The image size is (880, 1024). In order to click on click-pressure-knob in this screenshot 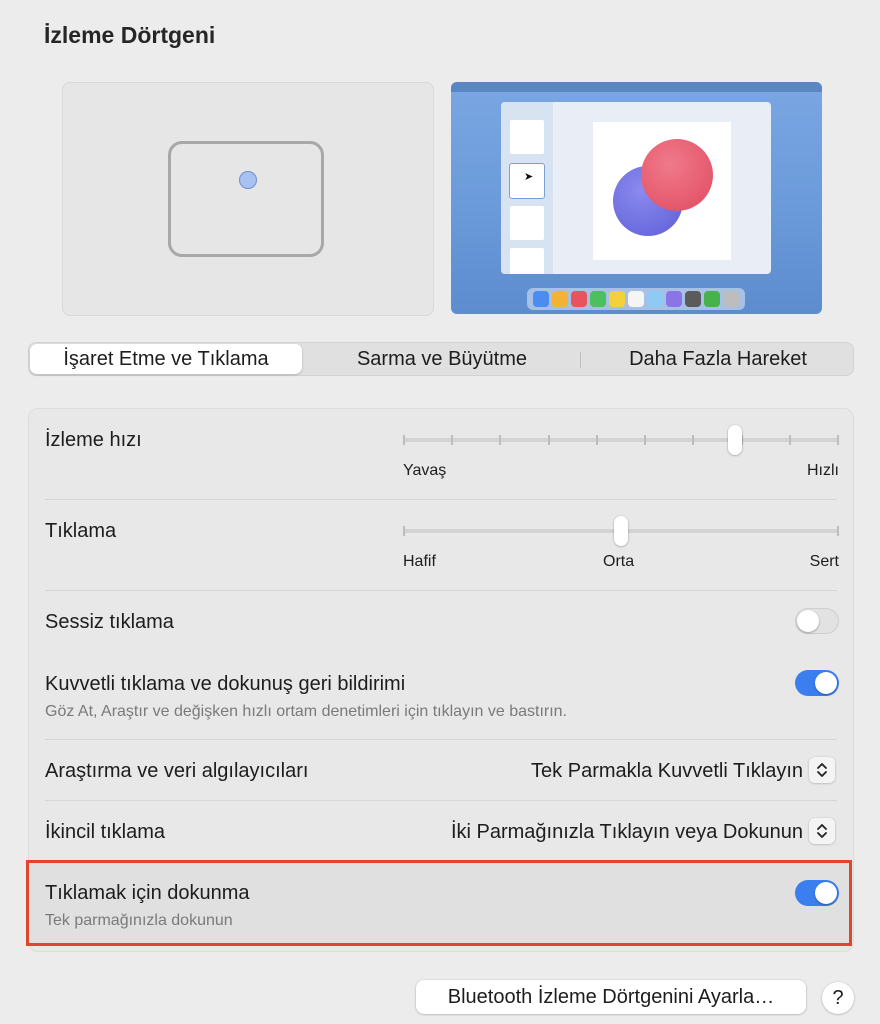, I will do `click(621, 531)`.